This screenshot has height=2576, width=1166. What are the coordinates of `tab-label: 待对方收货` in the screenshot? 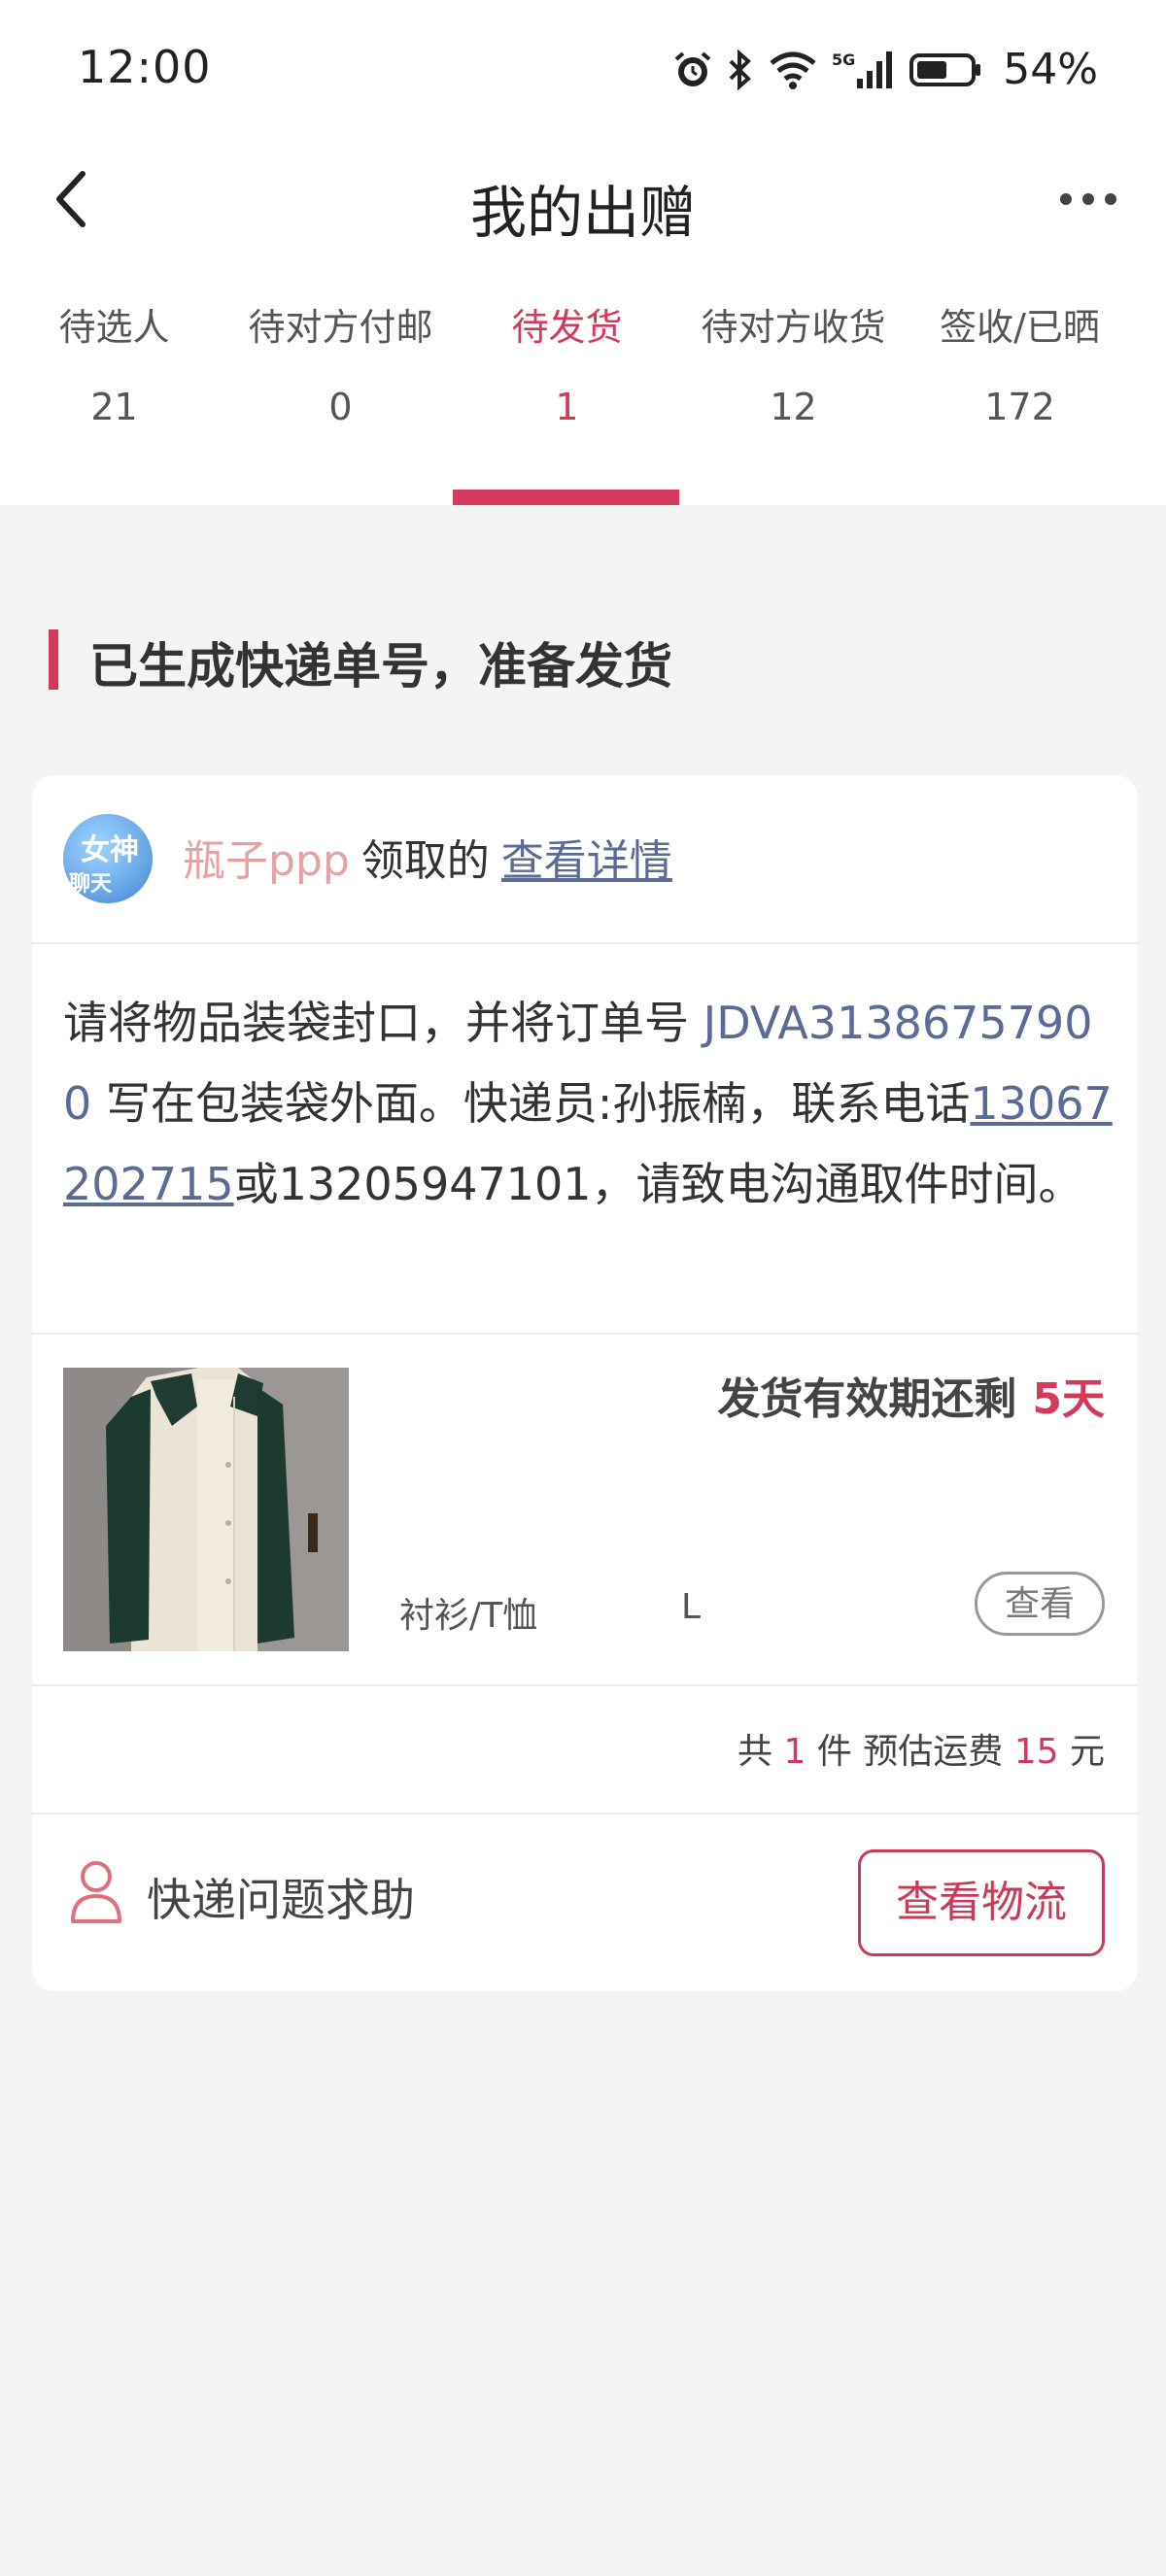 It's located at (793, 327).